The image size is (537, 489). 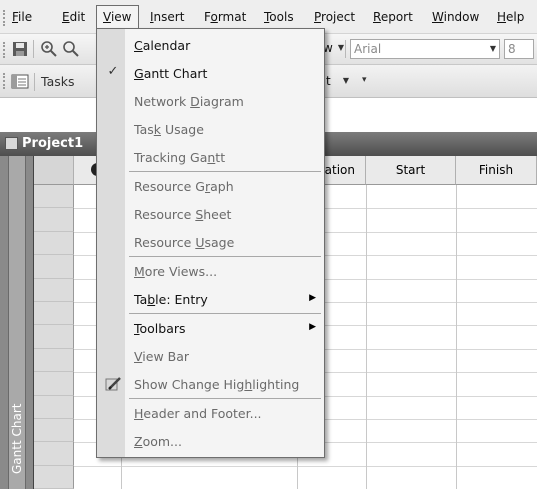 I want to click on project-guide-icon, so click(x=20, y=82).